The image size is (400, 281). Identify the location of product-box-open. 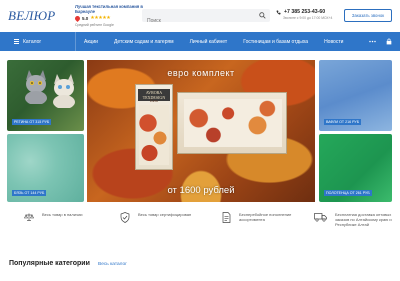
(232, 123).